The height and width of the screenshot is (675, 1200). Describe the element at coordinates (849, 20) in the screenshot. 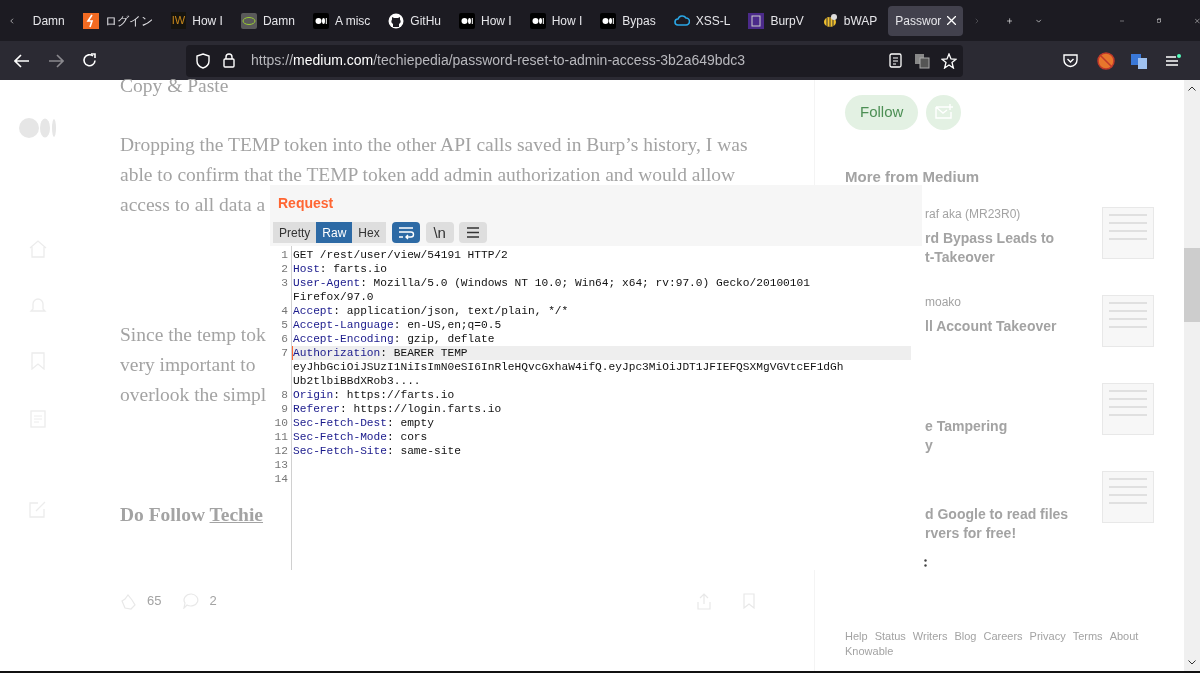

I see `browser-tab: bWAP` at that location.